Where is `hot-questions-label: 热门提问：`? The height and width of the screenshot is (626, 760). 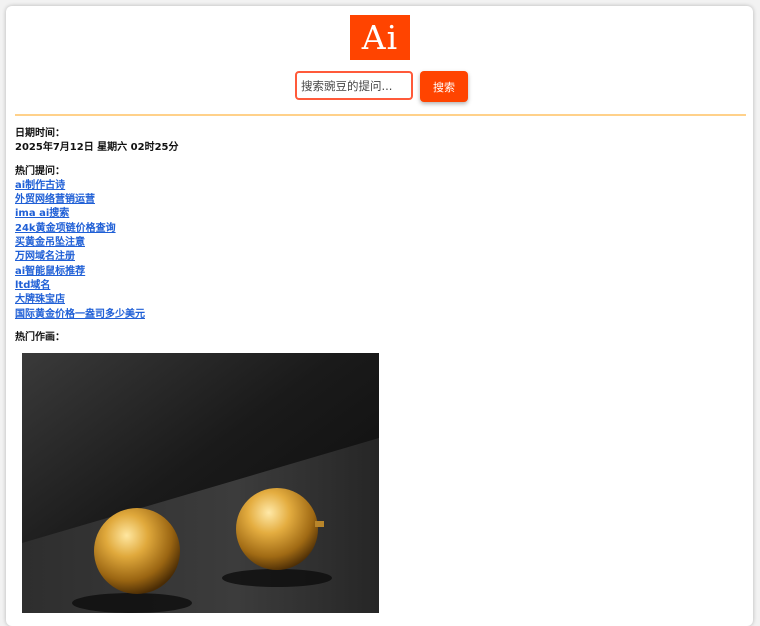
hot-questions-label: 热门提问： is located at coordinates (40, 171).